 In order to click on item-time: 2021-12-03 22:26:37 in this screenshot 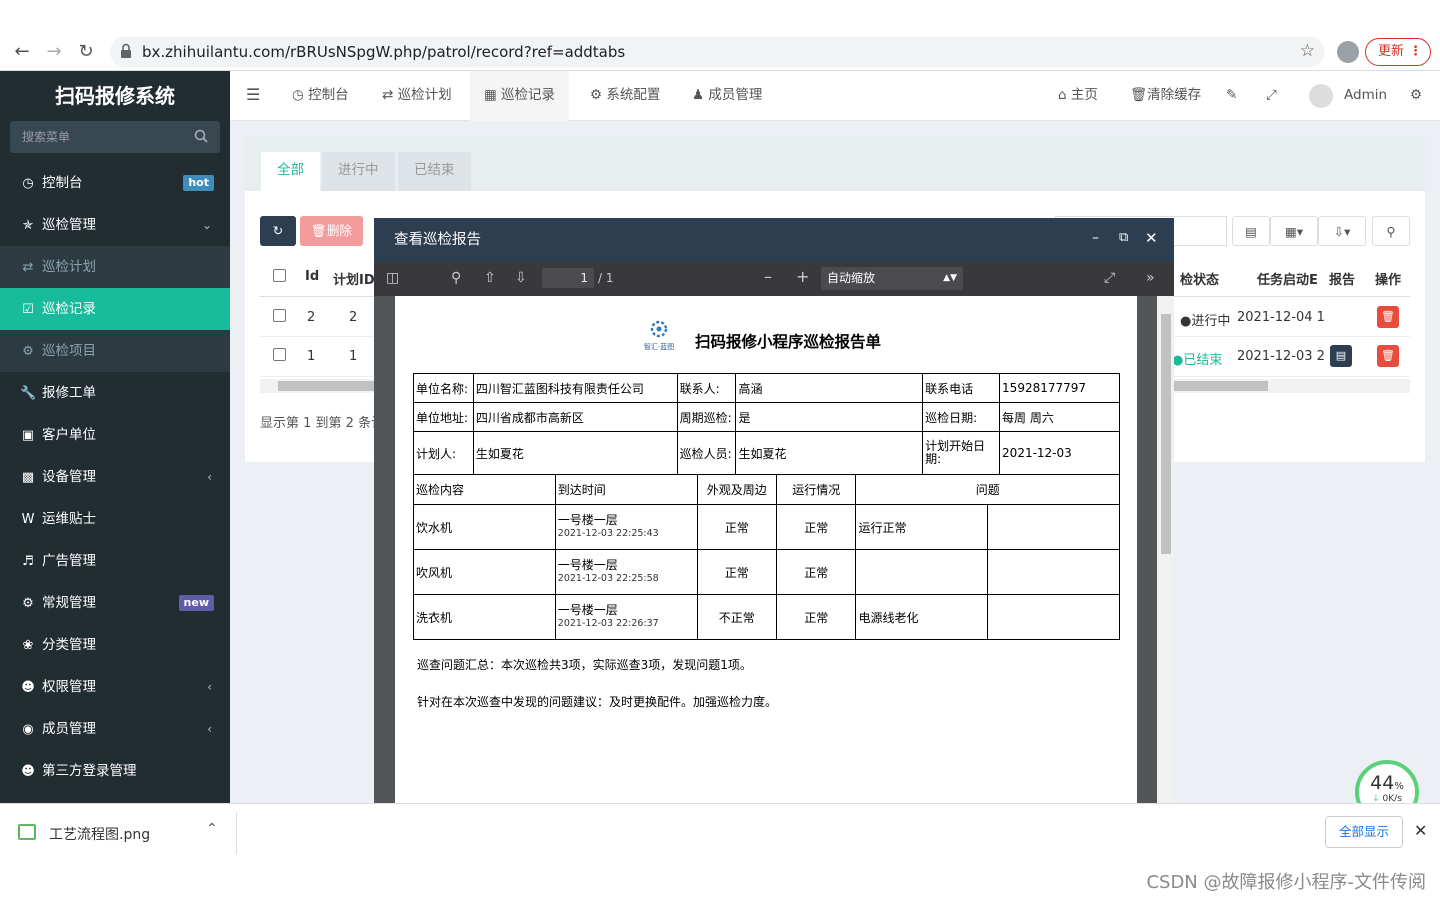, I will do `click(608, 623)`.